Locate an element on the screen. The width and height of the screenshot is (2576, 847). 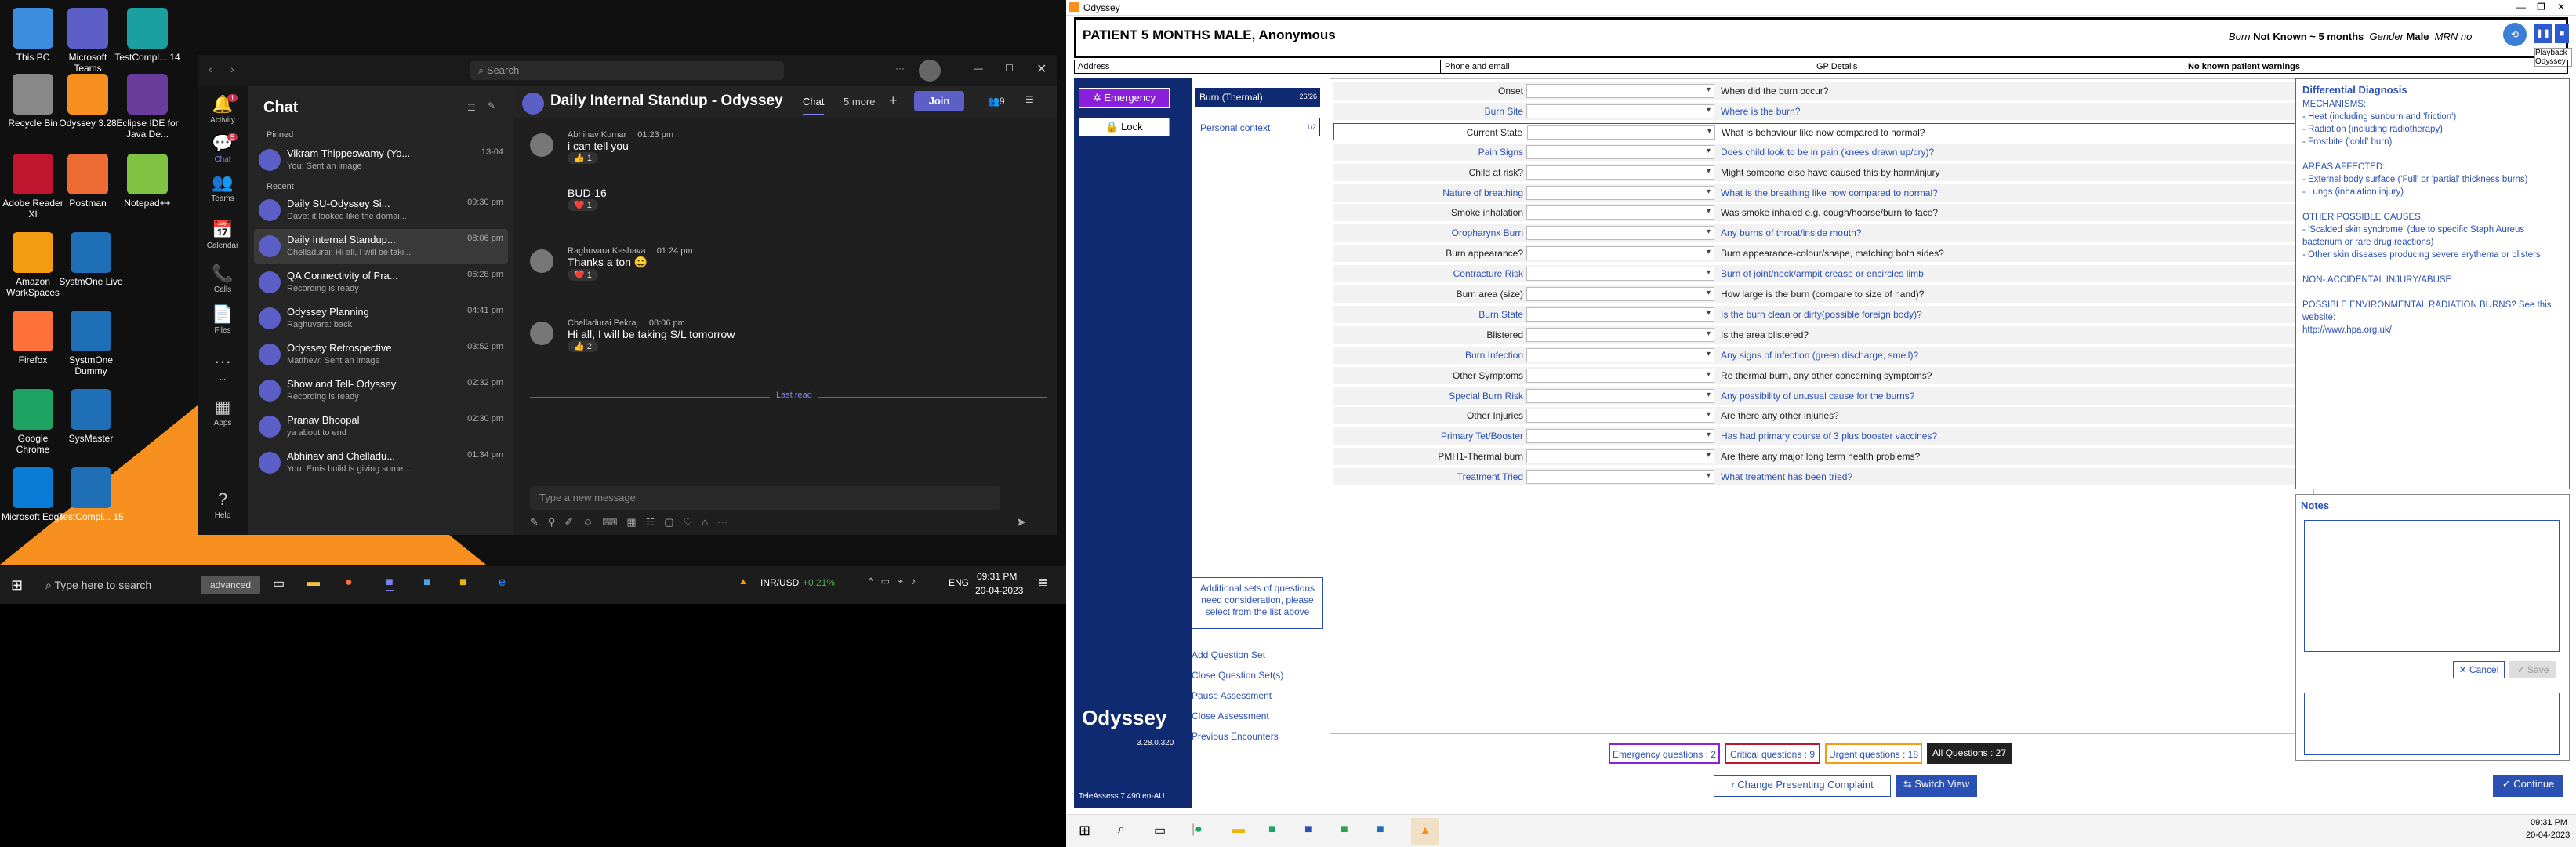
more-icon: ☰ is located at coordinates (1029, 99).